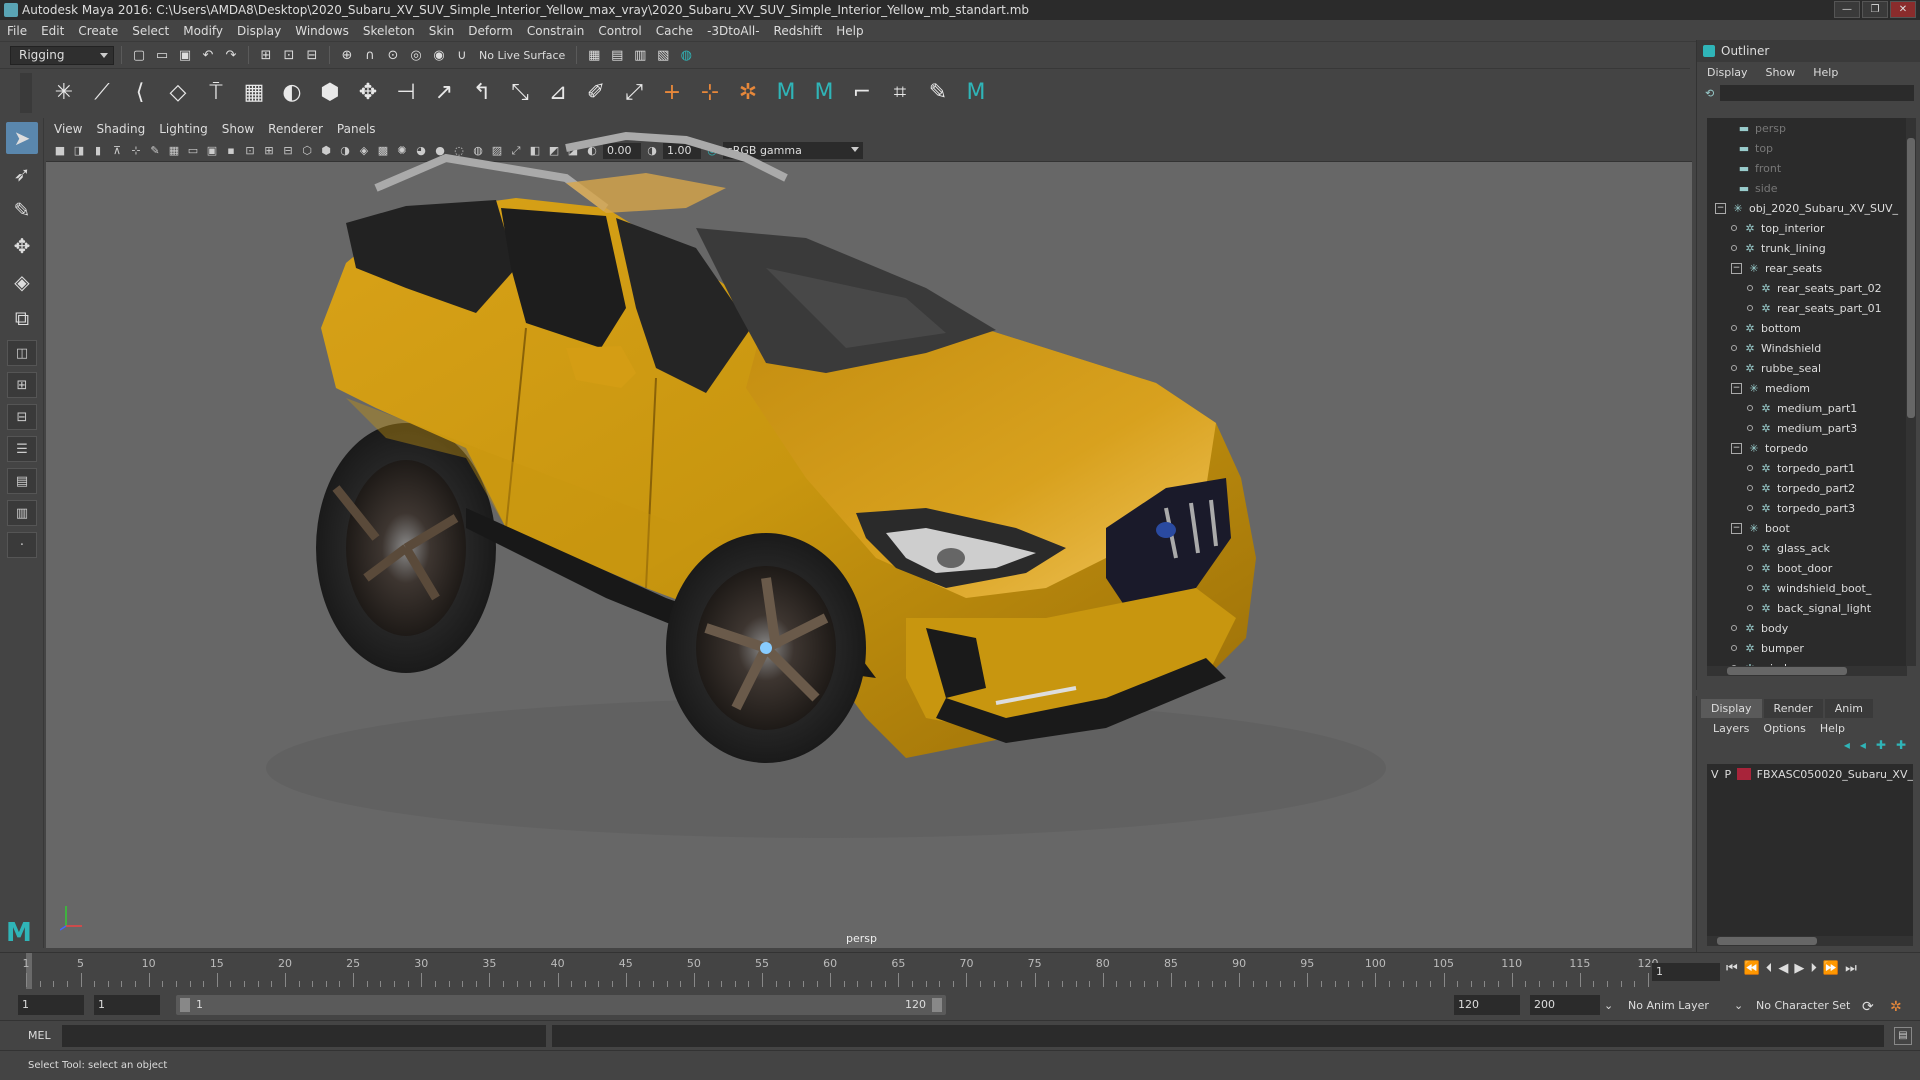  Describe the element at coordinates (619, 31) in the screenshot. I see `menu-control: Control` at that location.